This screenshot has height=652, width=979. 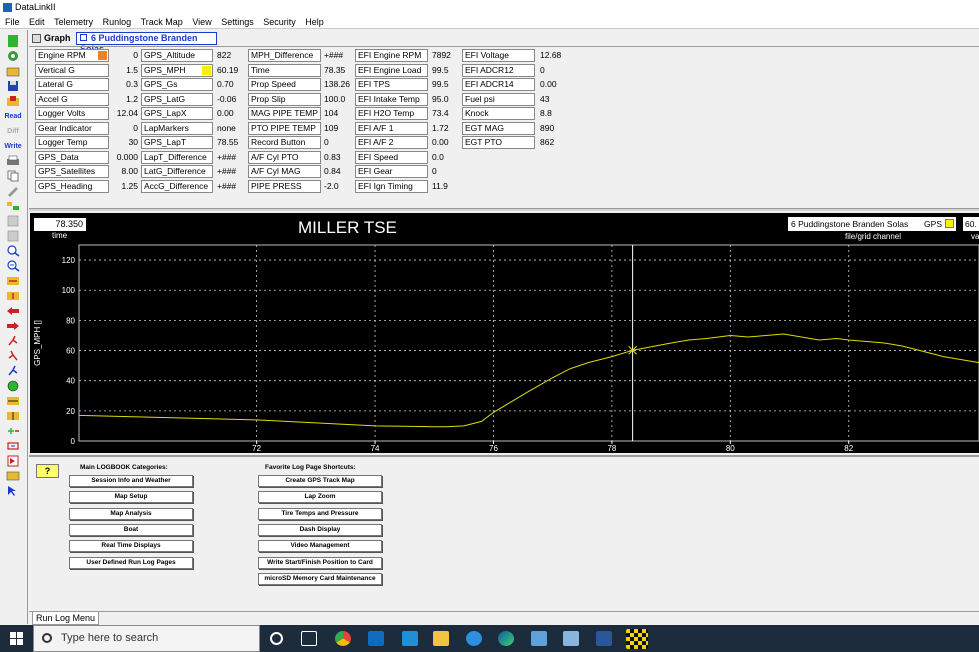 What do you see at coordinates (13, 281) in the screenshot?
I see `zoom-horizontal-icon` at bounding box center [13, 281].